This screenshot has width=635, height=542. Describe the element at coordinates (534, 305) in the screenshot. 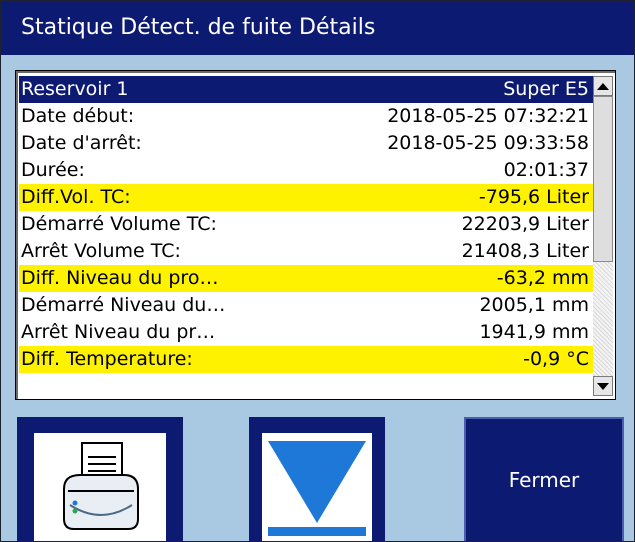

I see `detail-value: 2005,1 mm` at that location.